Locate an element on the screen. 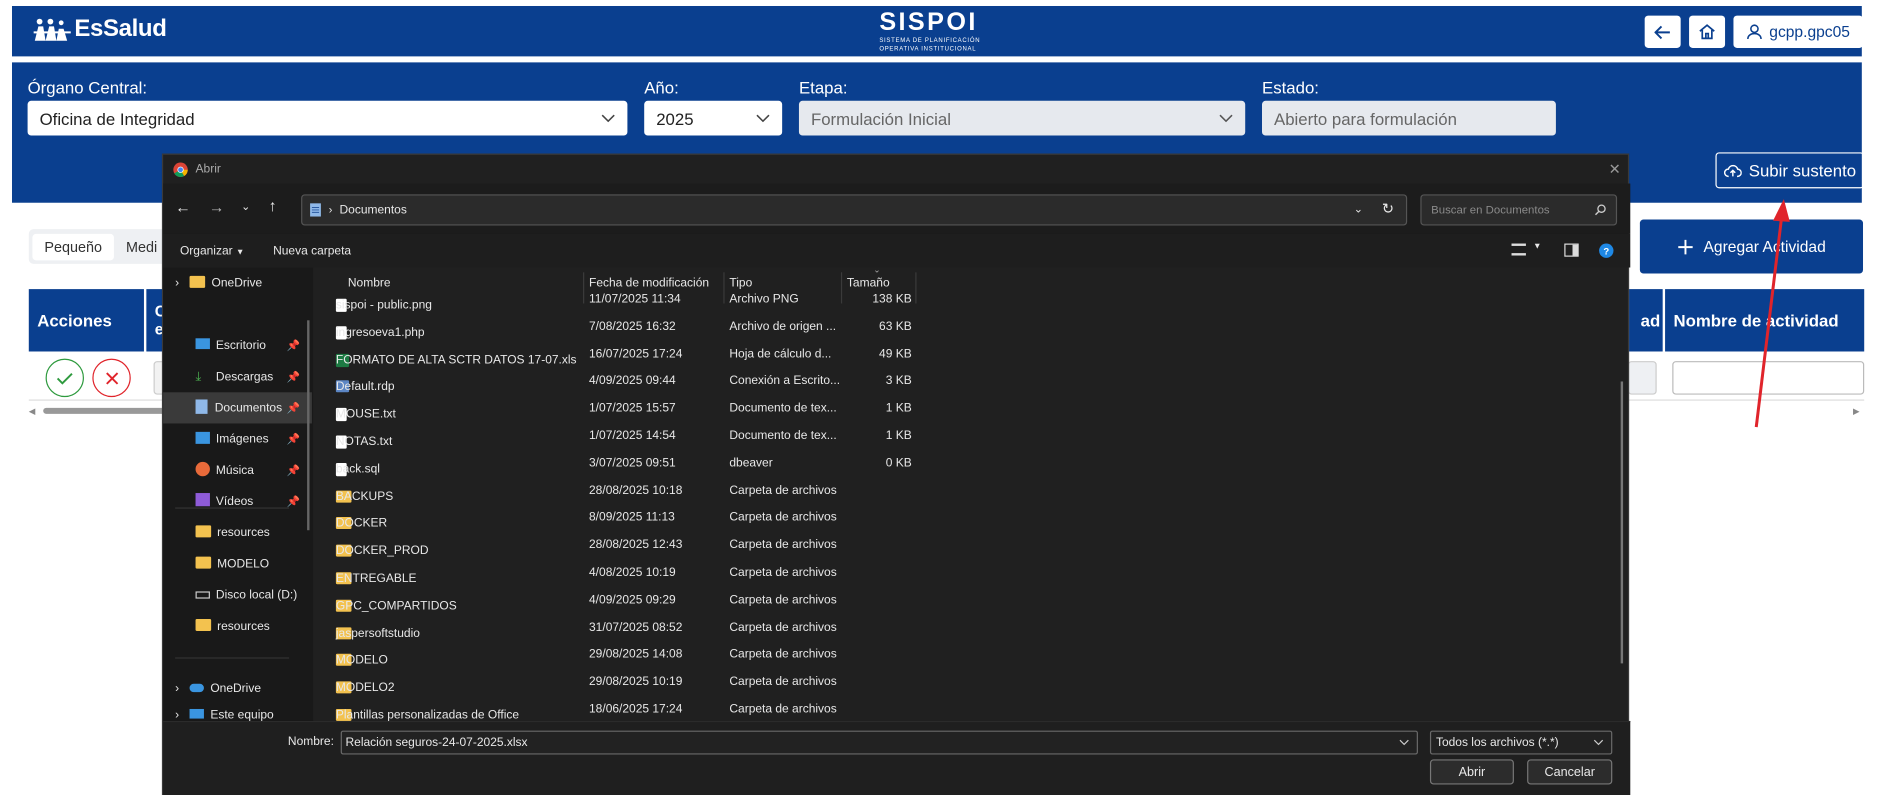 This screenshot has height=795, width=1881. help-icon: ? is located at coordinates (1606, 250).